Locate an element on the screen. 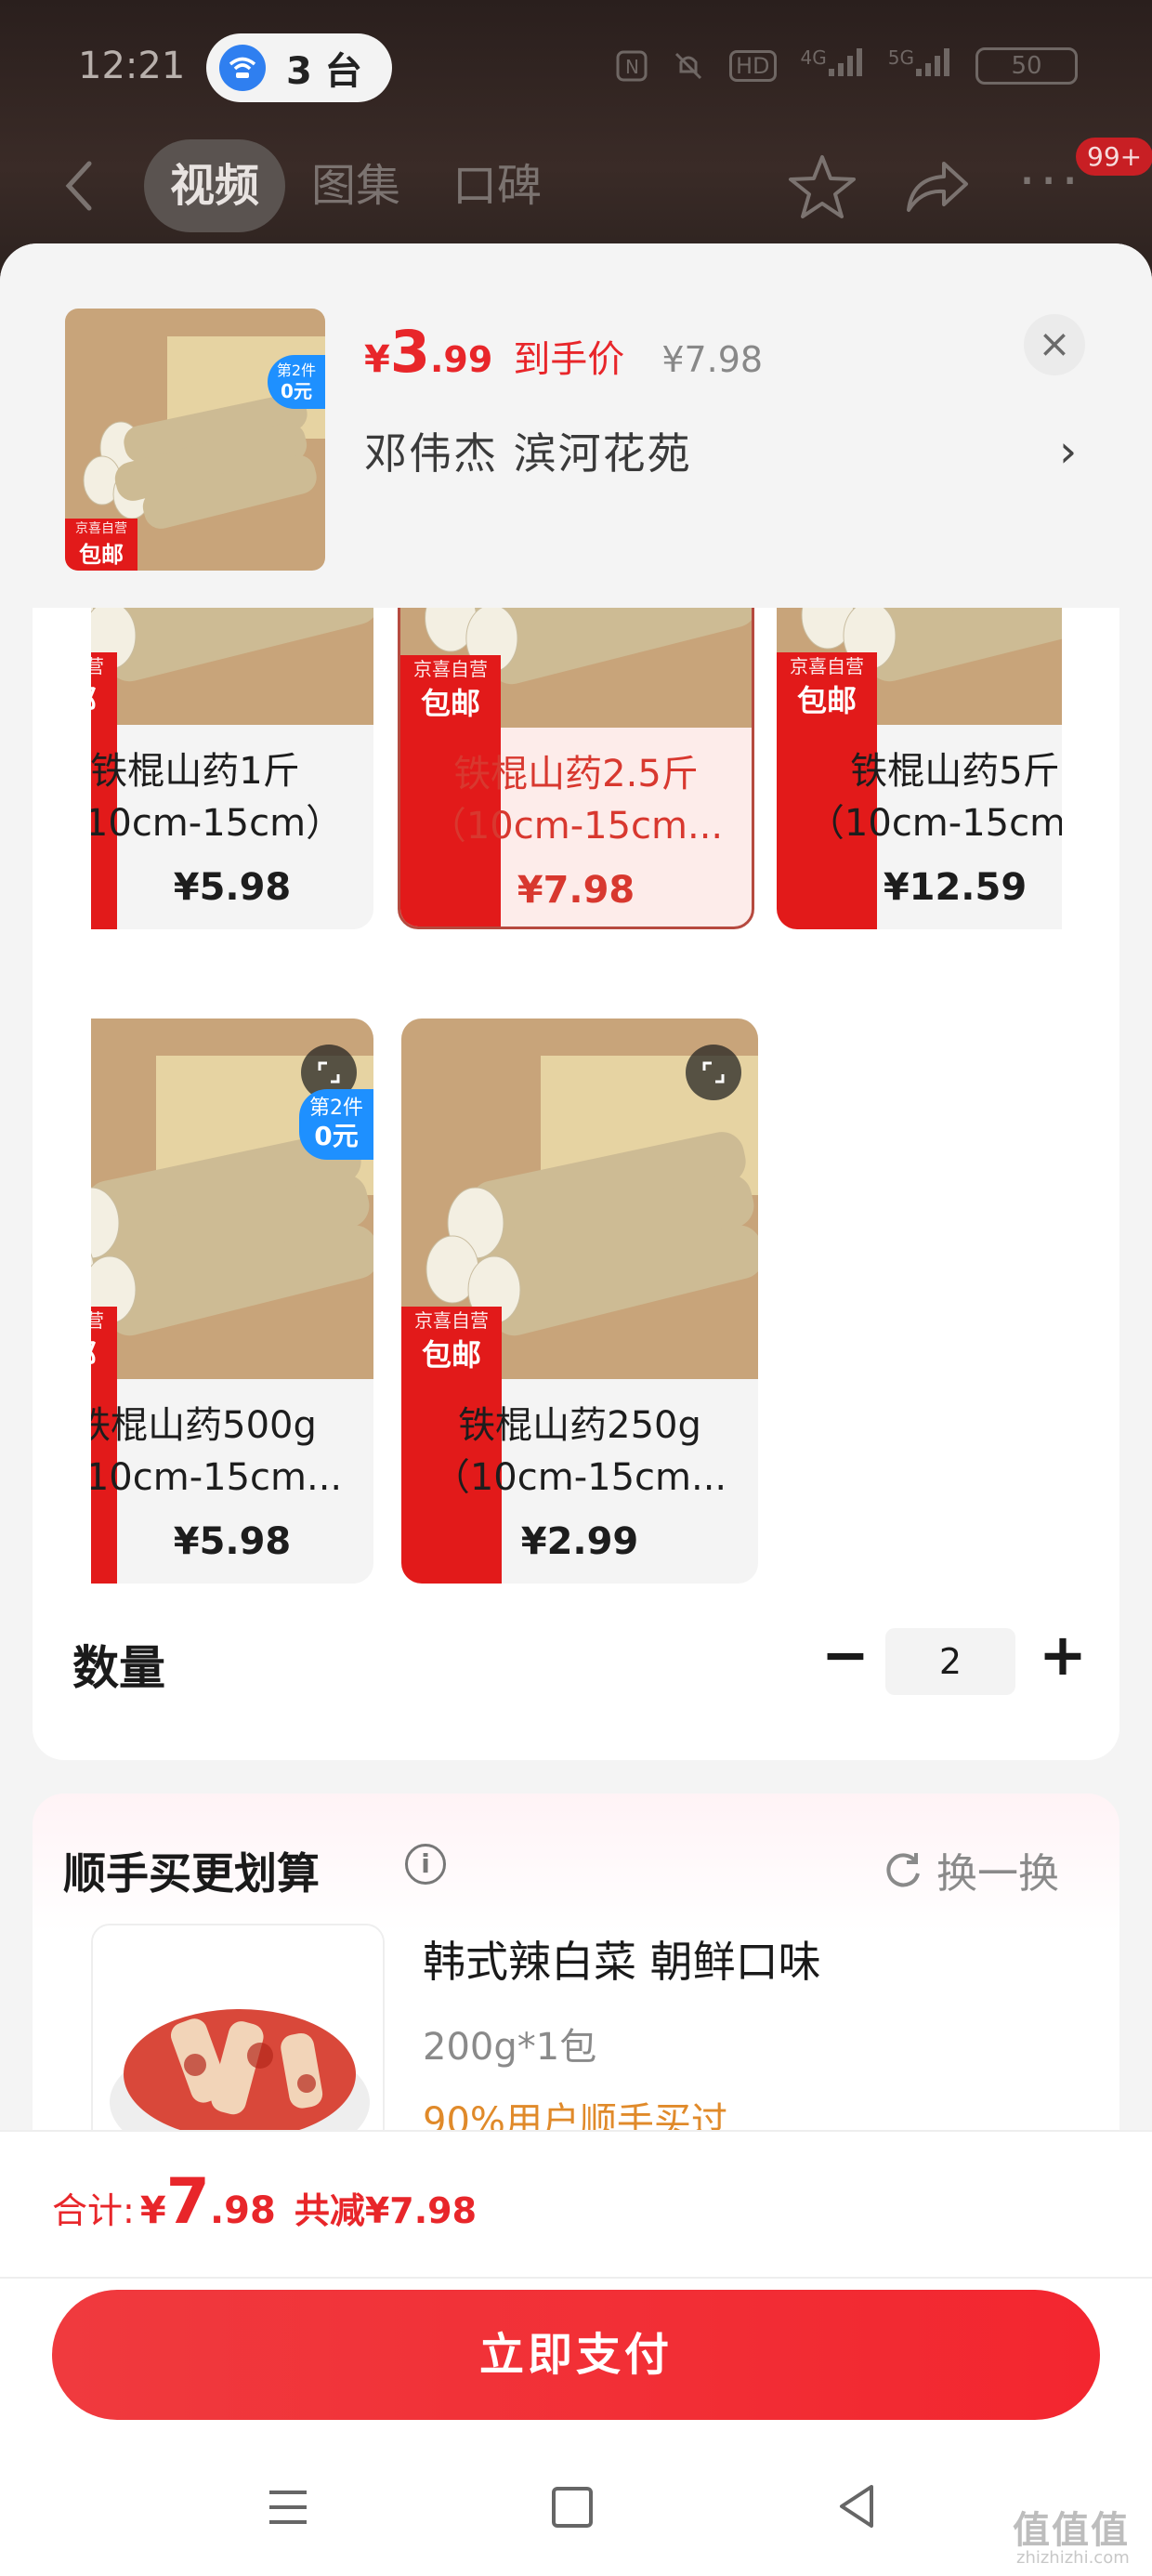 The width and height of the screenshot is (1152, 2576). status-time: 12:21 is located at coordinates (132, 66).